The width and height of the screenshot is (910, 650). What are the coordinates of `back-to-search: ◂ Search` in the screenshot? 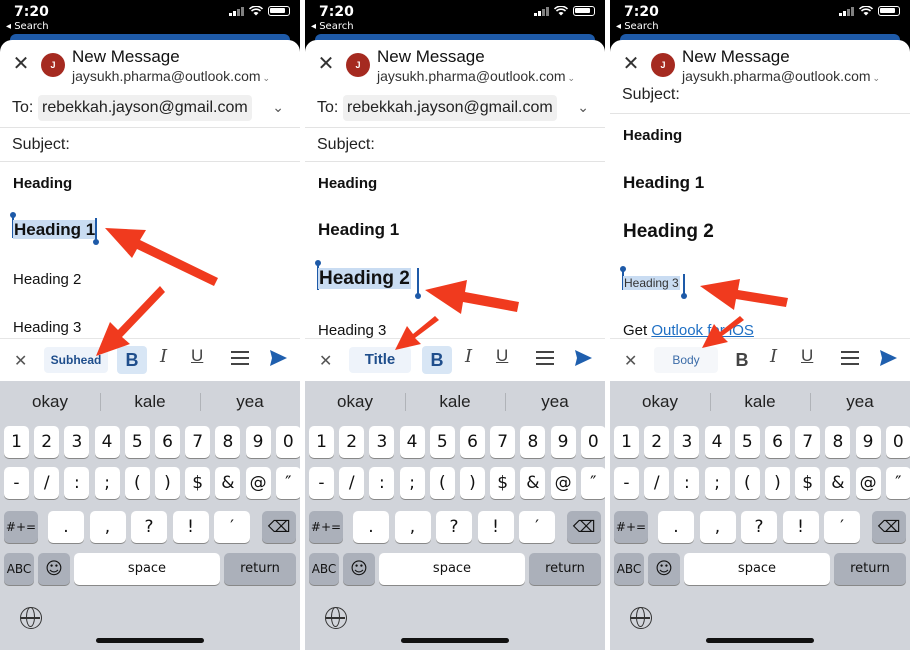 It's located at (637, 26).